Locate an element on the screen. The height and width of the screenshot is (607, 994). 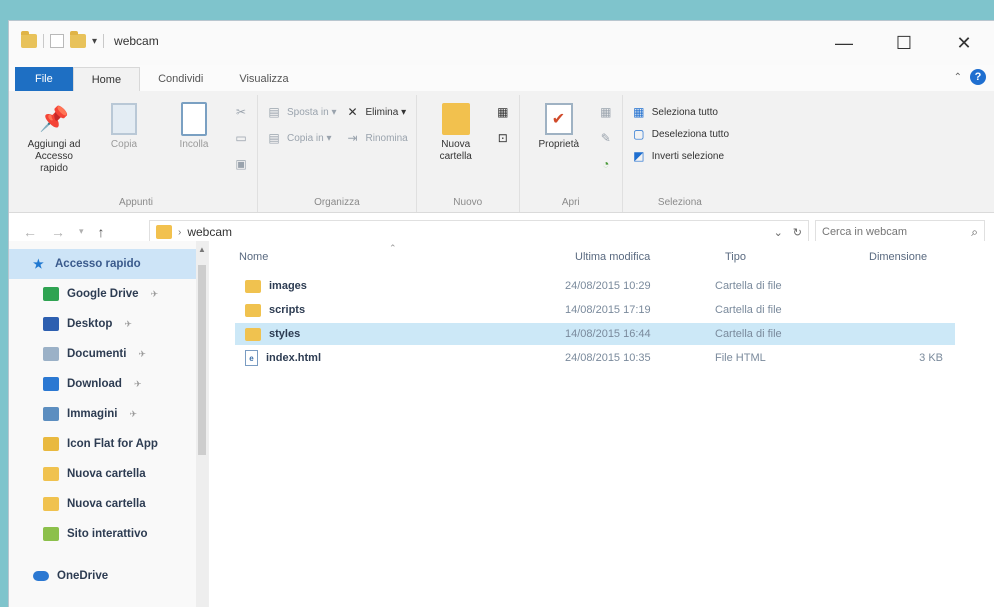
forward-arrow-icon: → is located at coordinates (58, 232).